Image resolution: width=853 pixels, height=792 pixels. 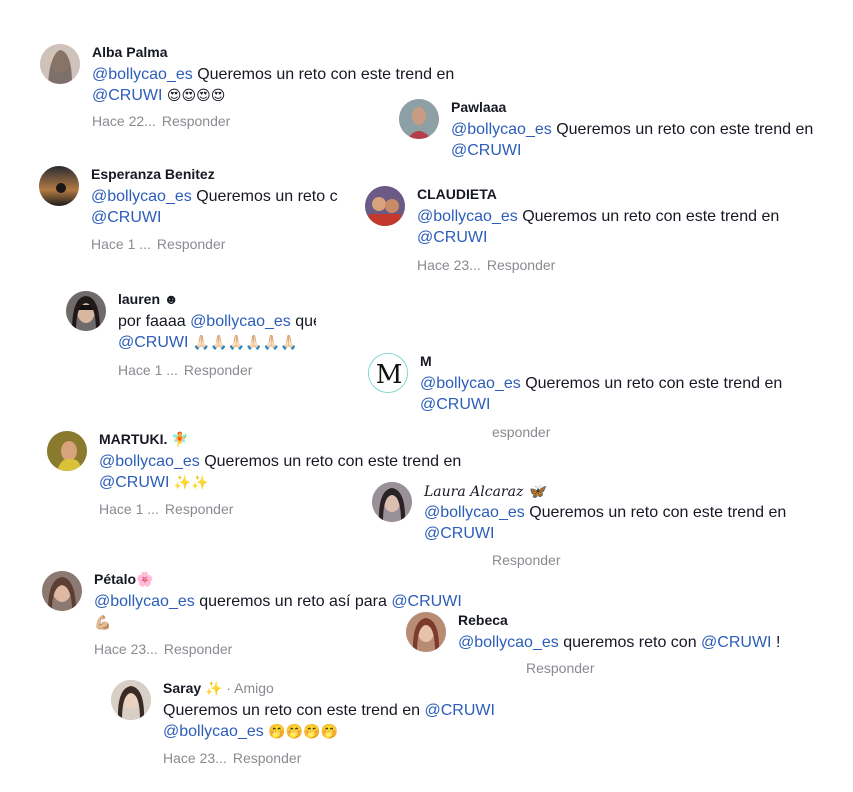 I want to click on avatar: M, so click(x=388, y=373).